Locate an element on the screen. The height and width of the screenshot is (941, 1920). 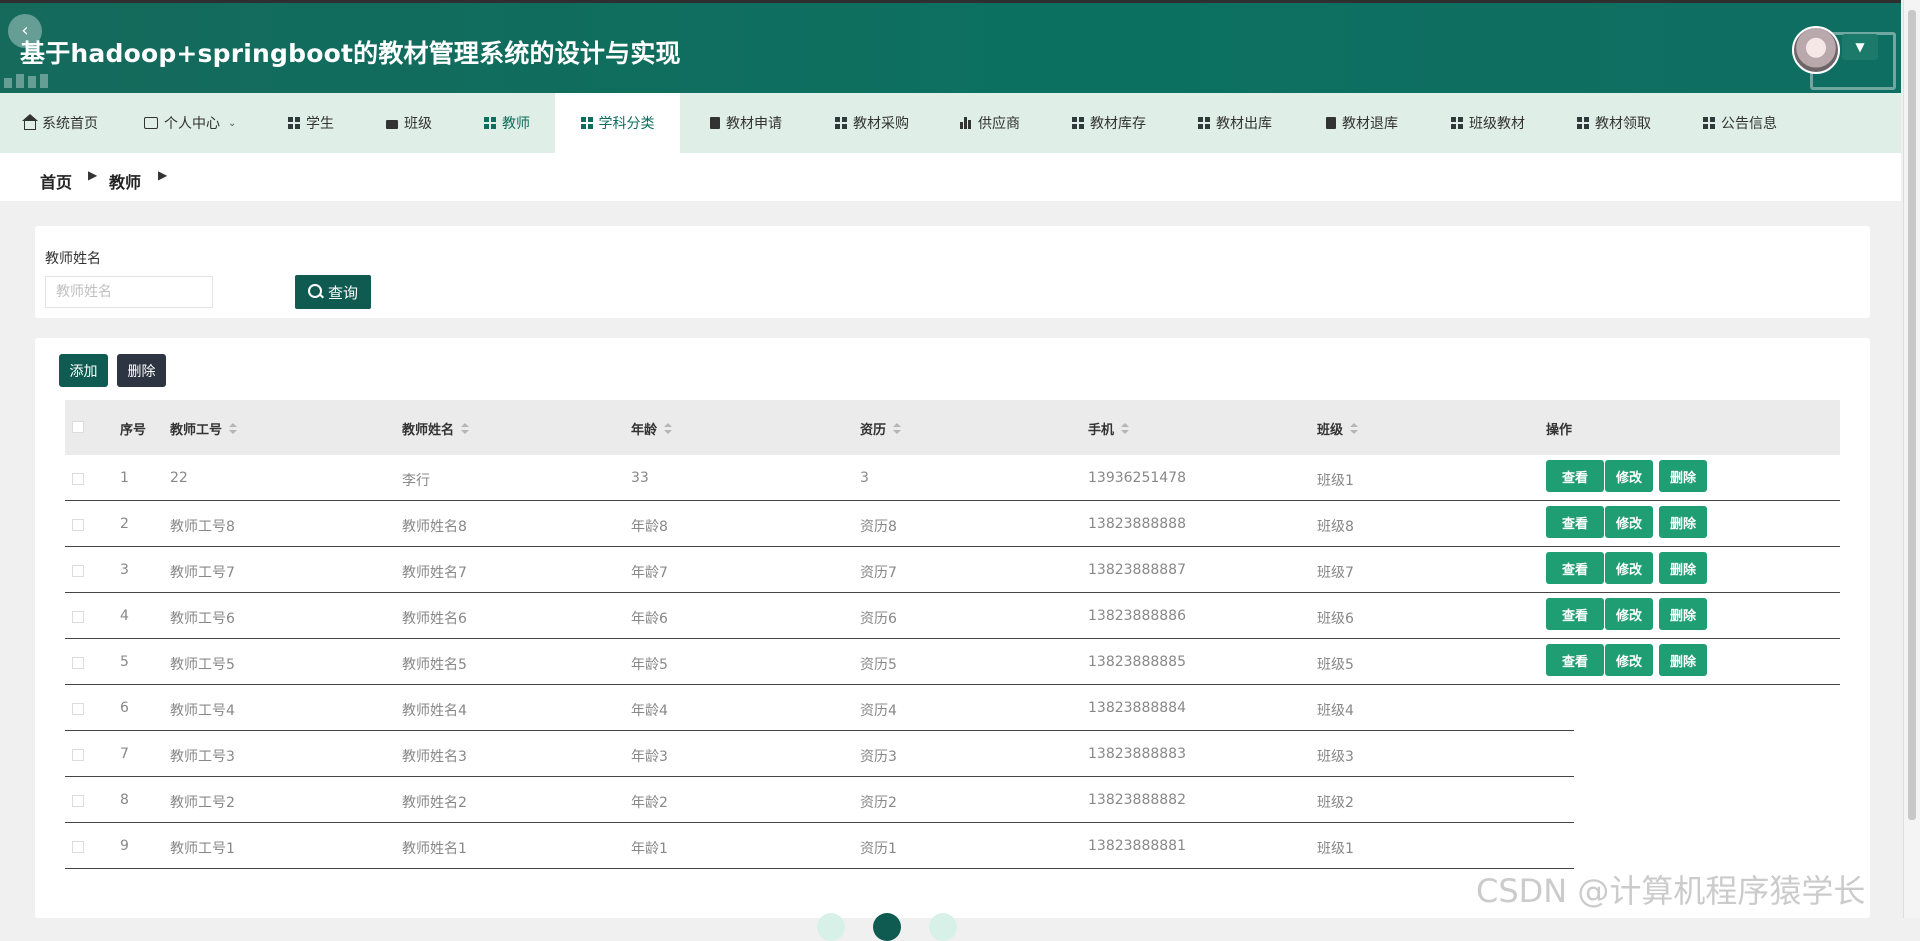
scrollbar-thumb is located at coordinates (1912, 415).